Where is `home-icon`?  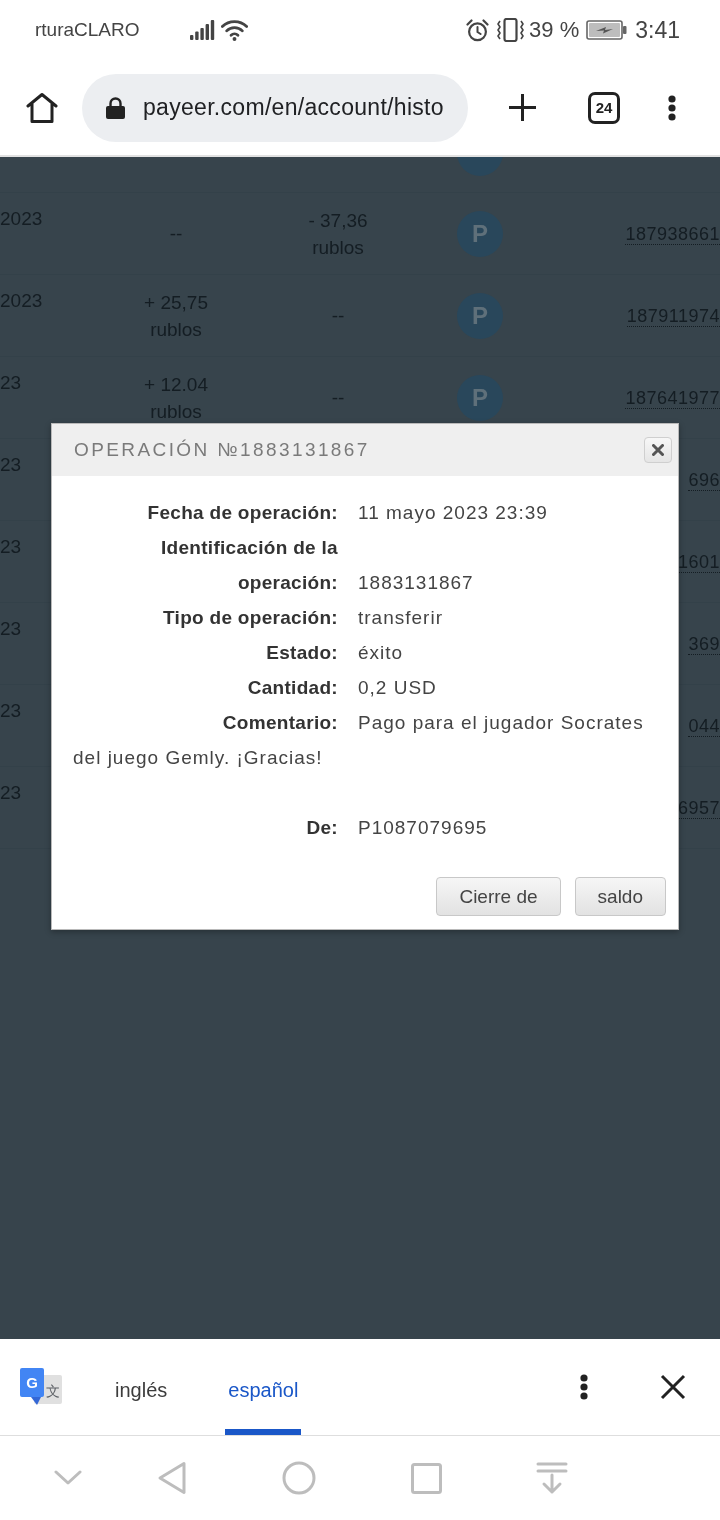
home-icon is located at coordinates (42, 107).